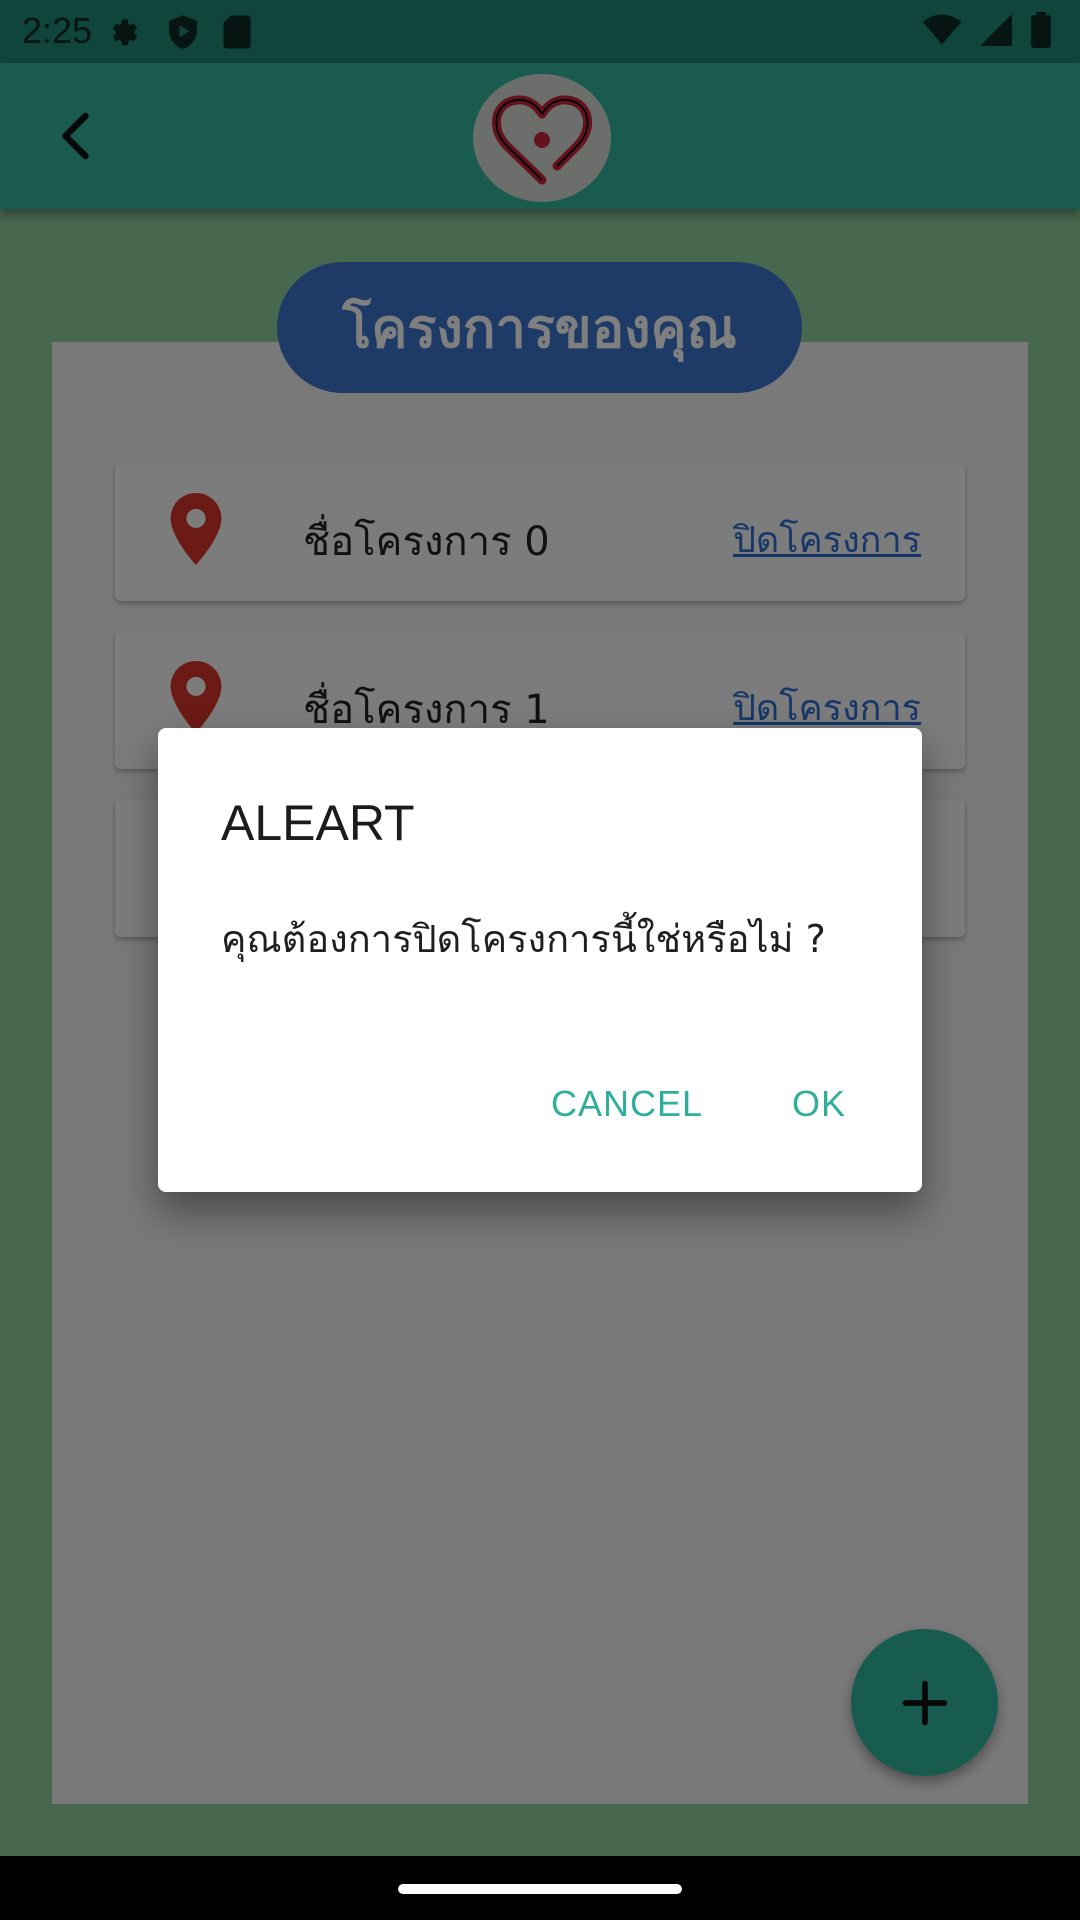  I want to click on home-gesture-handle, so click(540, 1889).